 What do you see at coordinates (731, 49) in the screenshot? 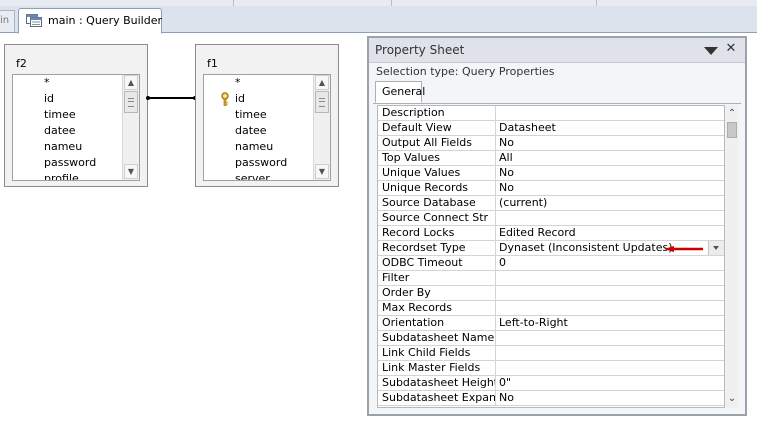
I see `close-icon: ✕` at bounding box center [731, 49].